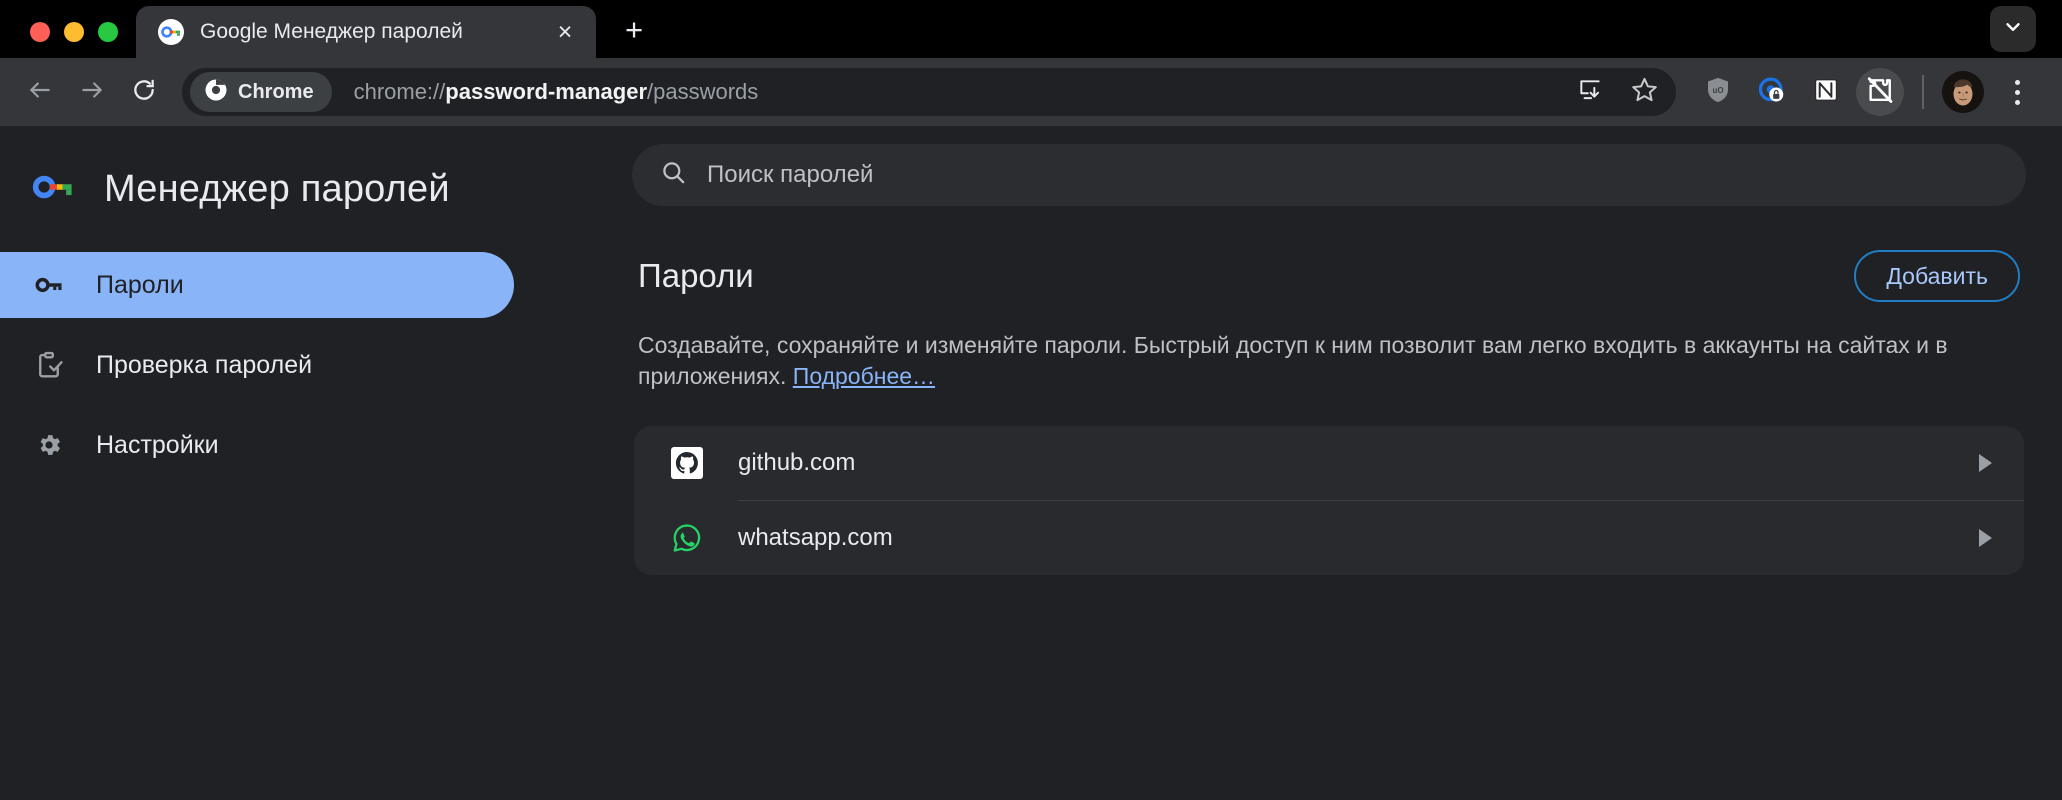 The height and width of the screenshot is (800, 2062). Describe the element at coordinates (1617, 92) in the screenshot. I see `omnibox-actions` at that location.